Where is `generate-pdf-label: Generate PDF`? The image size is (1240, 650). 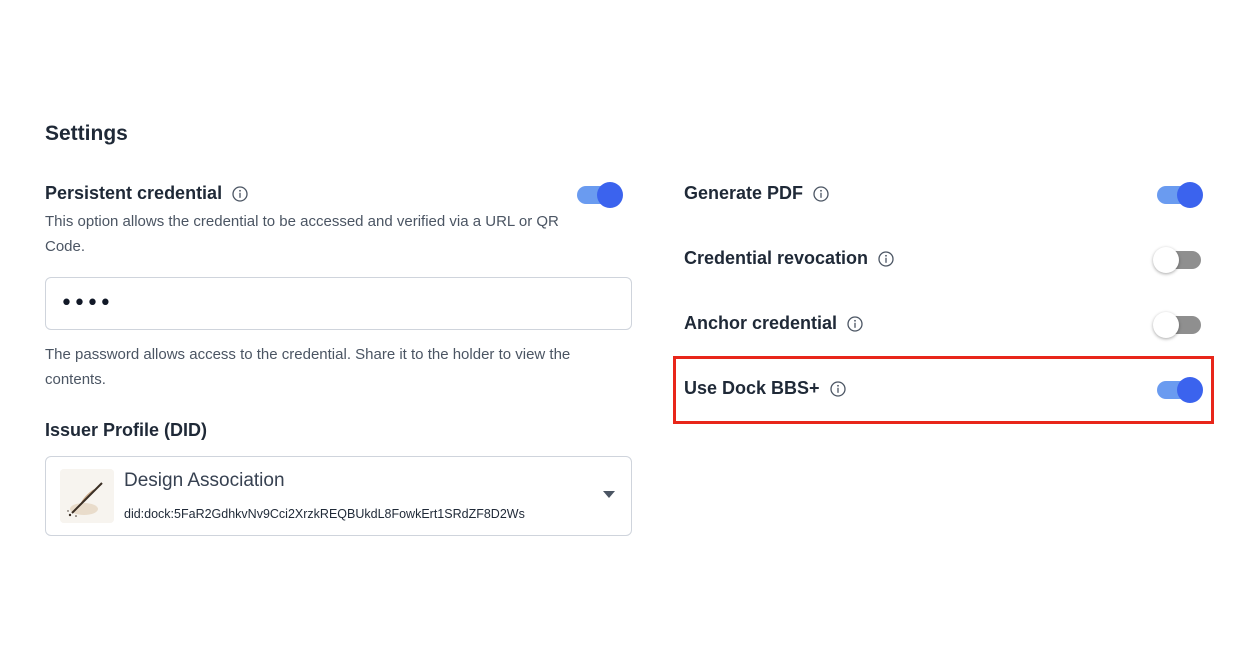
generate-pdf-label: Generate PDF is located at coordinates (744, 193).